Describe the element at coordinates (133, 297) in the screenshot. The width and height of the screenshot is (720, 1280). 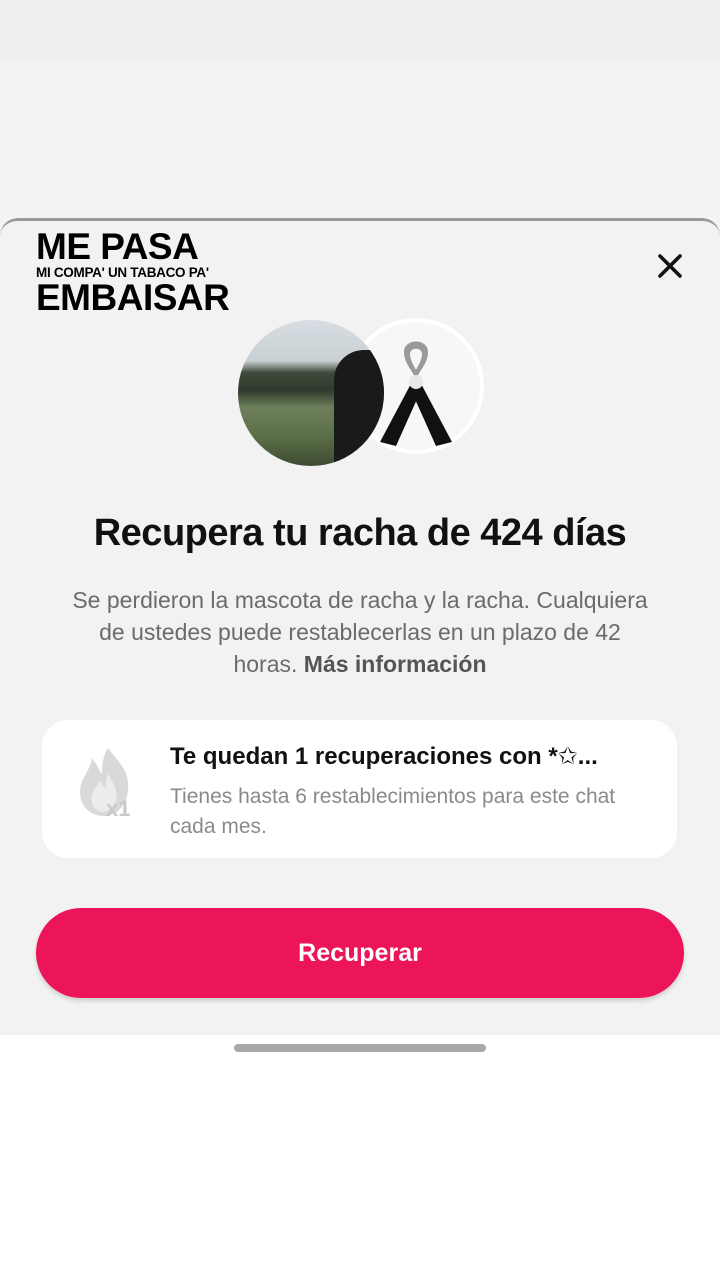
I see `caption-line-3: EMBAISAR` at that location.